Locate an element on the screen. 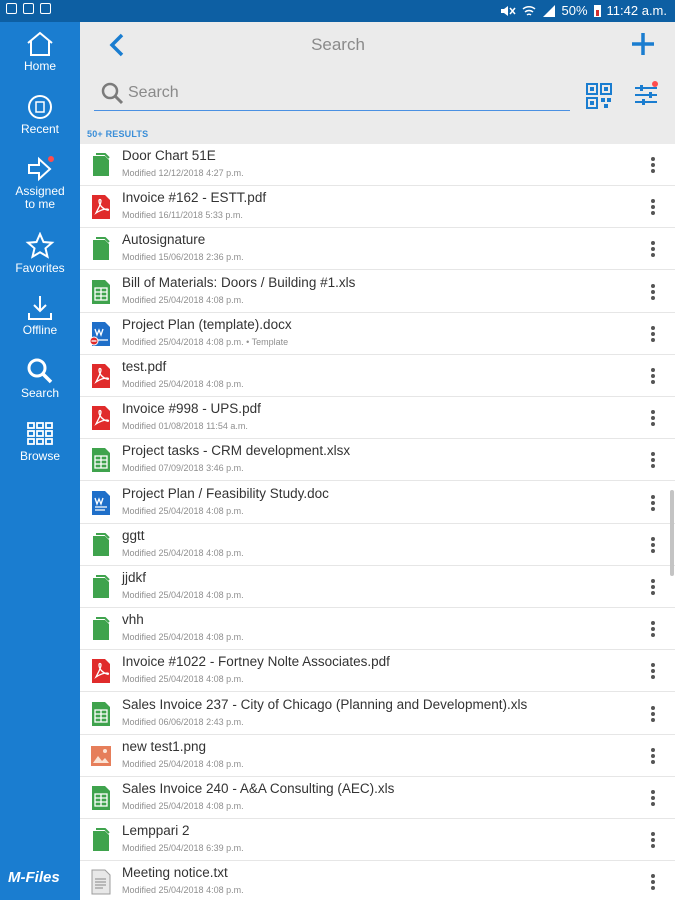 This screenshot has height=900, width=675. home-icon is located at coordinates (40, 43).